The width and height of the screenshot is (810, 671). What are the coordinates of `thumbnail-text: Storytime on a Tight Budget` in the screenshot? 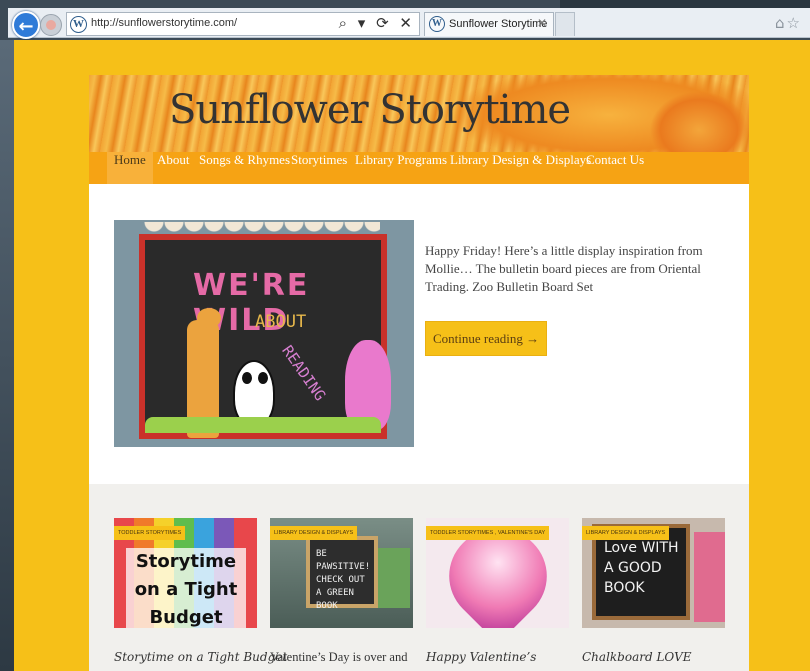 It's located at (186, 588).